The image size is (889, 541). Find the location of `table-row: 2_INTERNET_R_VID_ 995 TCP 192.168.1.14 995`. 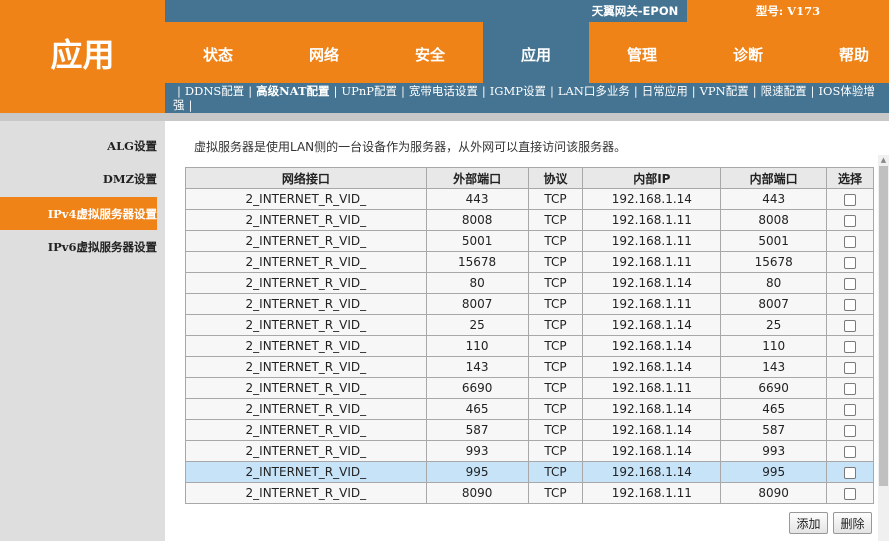

table-row: 2_INTERNET_R_VID_ 995 TCP 192.168.1.14 995 is located at coordinates (529, 472).